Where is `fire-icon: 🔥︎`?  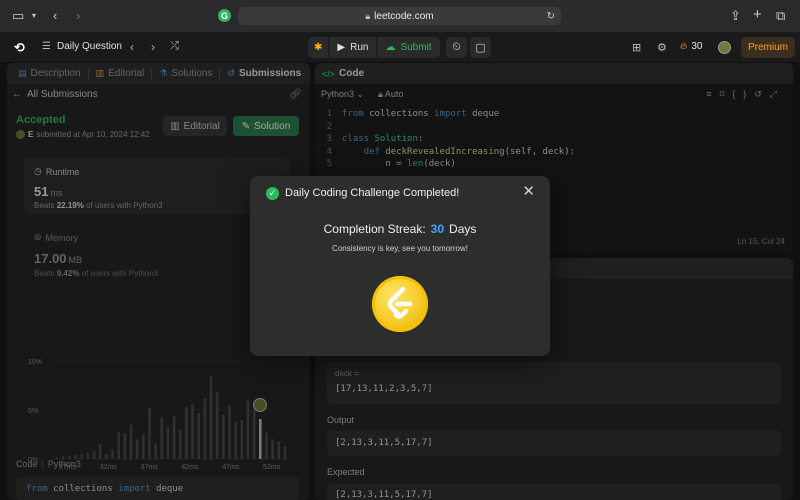
fire-icon: 🔥︎ is located at coordinates (684, 46).